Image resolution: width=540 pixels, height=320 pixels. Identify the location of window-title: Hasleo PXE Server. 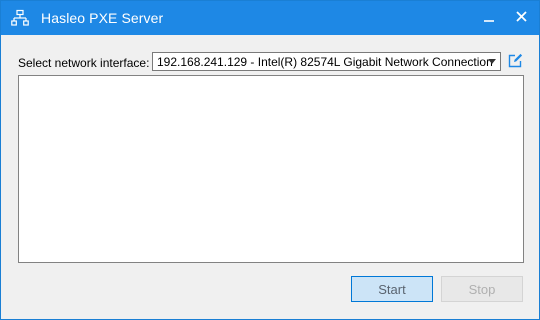
(102, 18).